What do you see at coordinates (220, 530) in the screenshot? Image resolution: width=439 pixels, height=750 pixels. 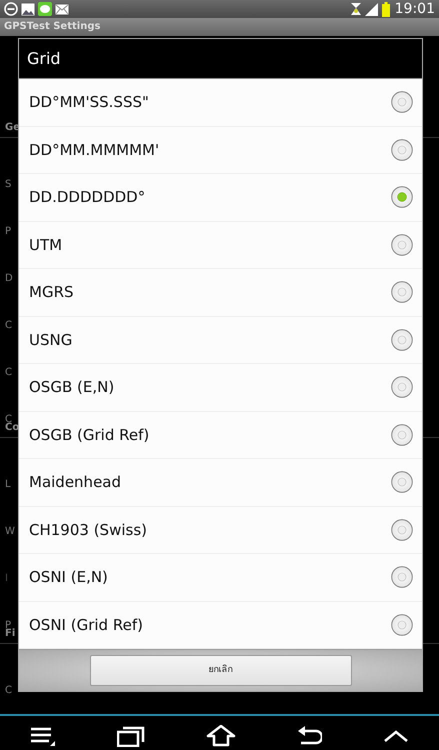 I see `option-row: CH1903 (Swiss)` at bounding box center [220, 530].